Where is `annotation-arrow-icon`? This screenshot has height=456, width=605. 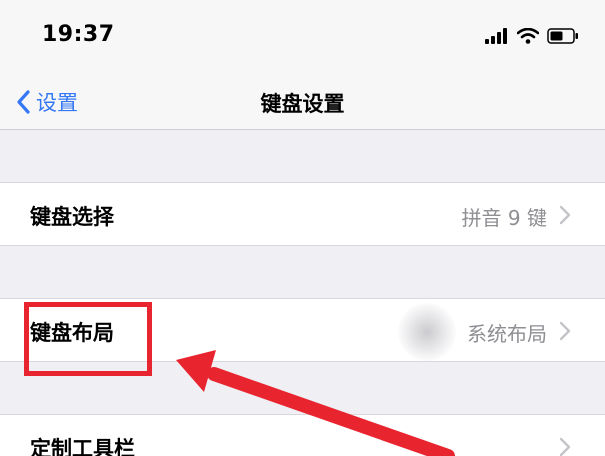 annotation-arrow-icon is located at coordinates (315, 403).